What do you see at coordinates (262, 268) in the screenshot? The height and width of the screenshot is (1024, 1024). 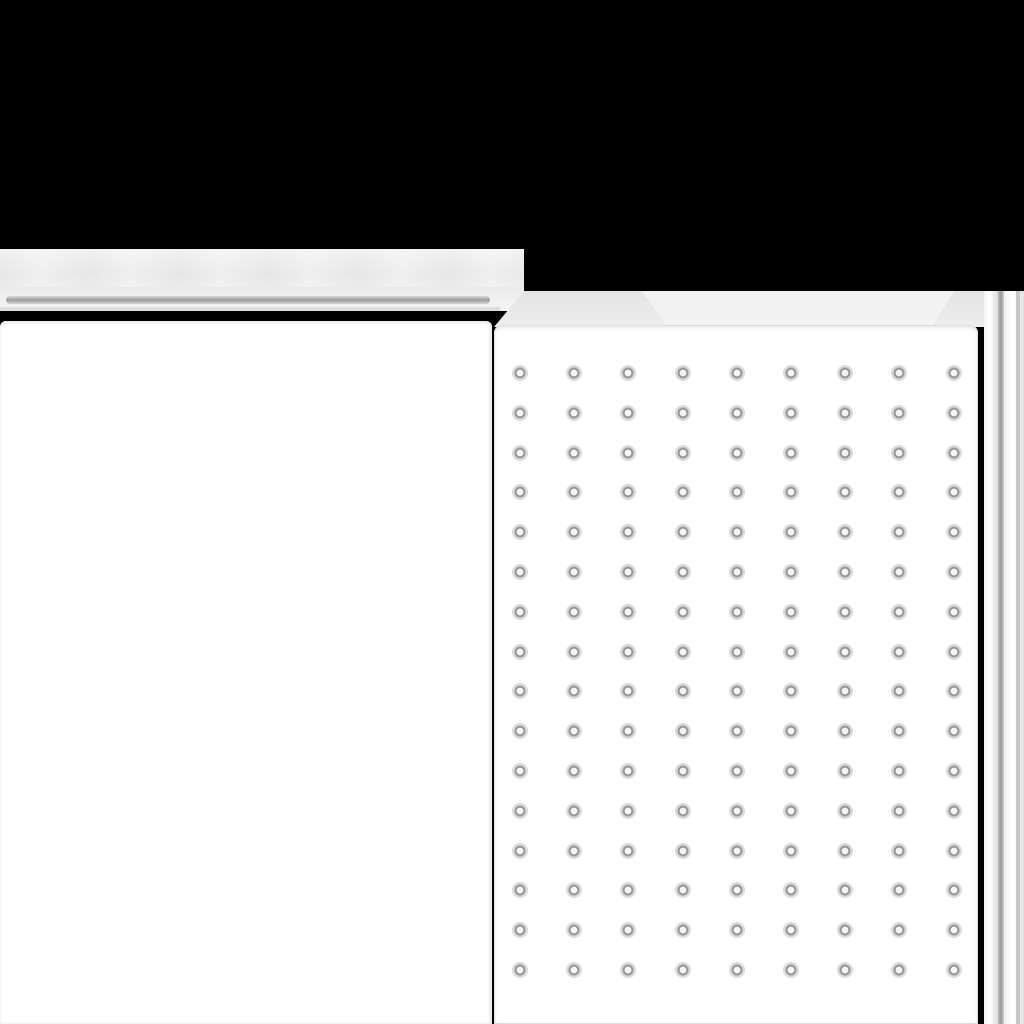 I see `rail-highlight` at bounding box center [262, 268].